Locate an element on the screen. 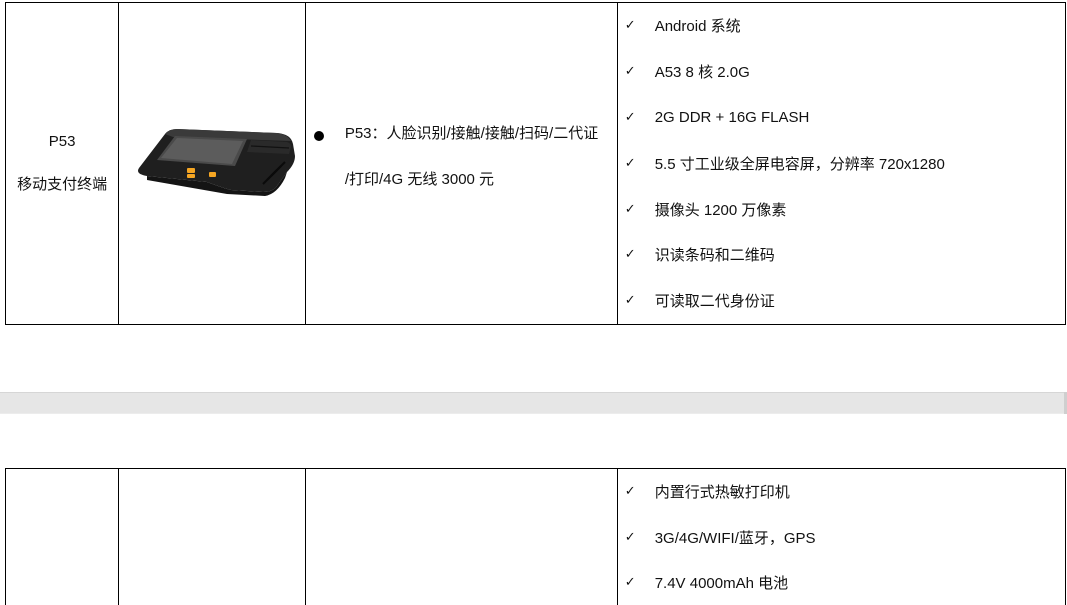 The image size is (1067, 605). feature-text: Android 系统 is located at coordinates (697, 27).